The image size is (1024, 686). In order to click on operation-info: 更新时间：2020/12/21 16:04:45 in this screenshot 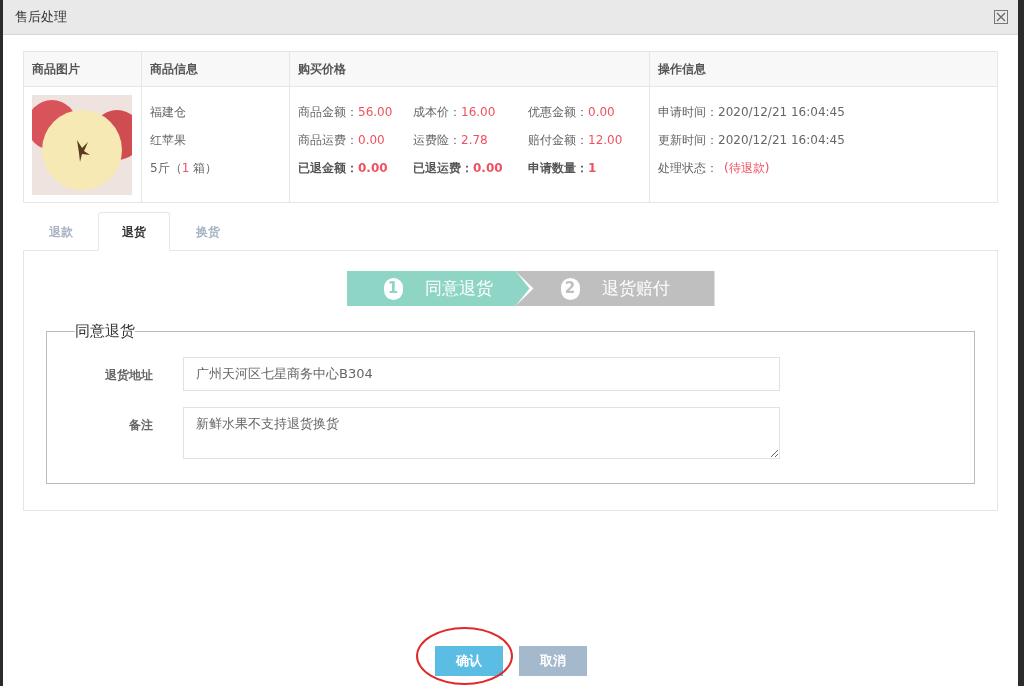, I will do `click(752, 140)`.